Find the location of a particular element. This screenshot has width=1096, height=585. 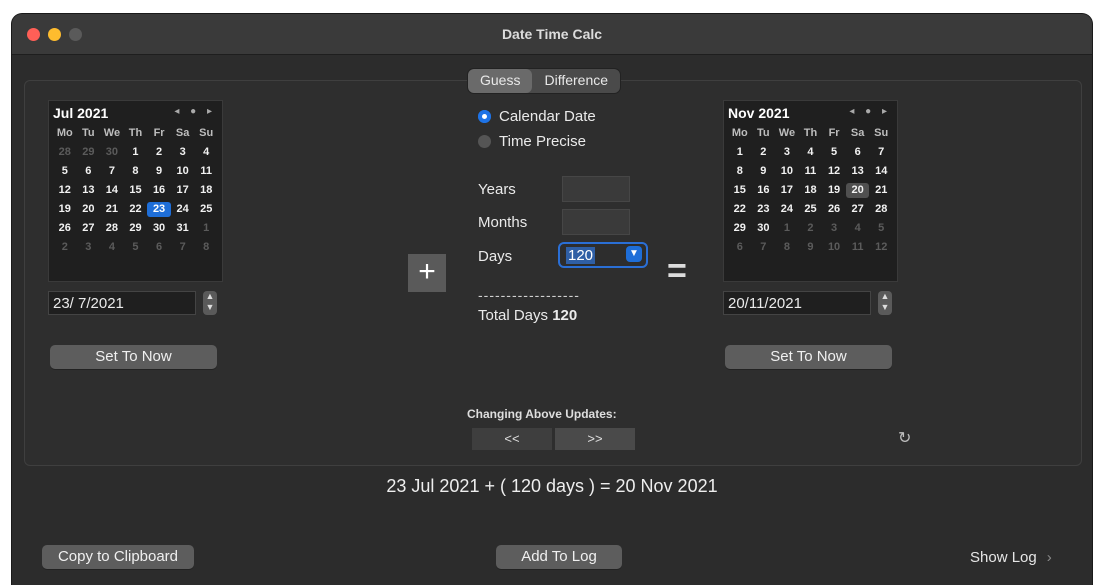

end-date-field: 20/11/2021 is located at coordinates (797, 303).